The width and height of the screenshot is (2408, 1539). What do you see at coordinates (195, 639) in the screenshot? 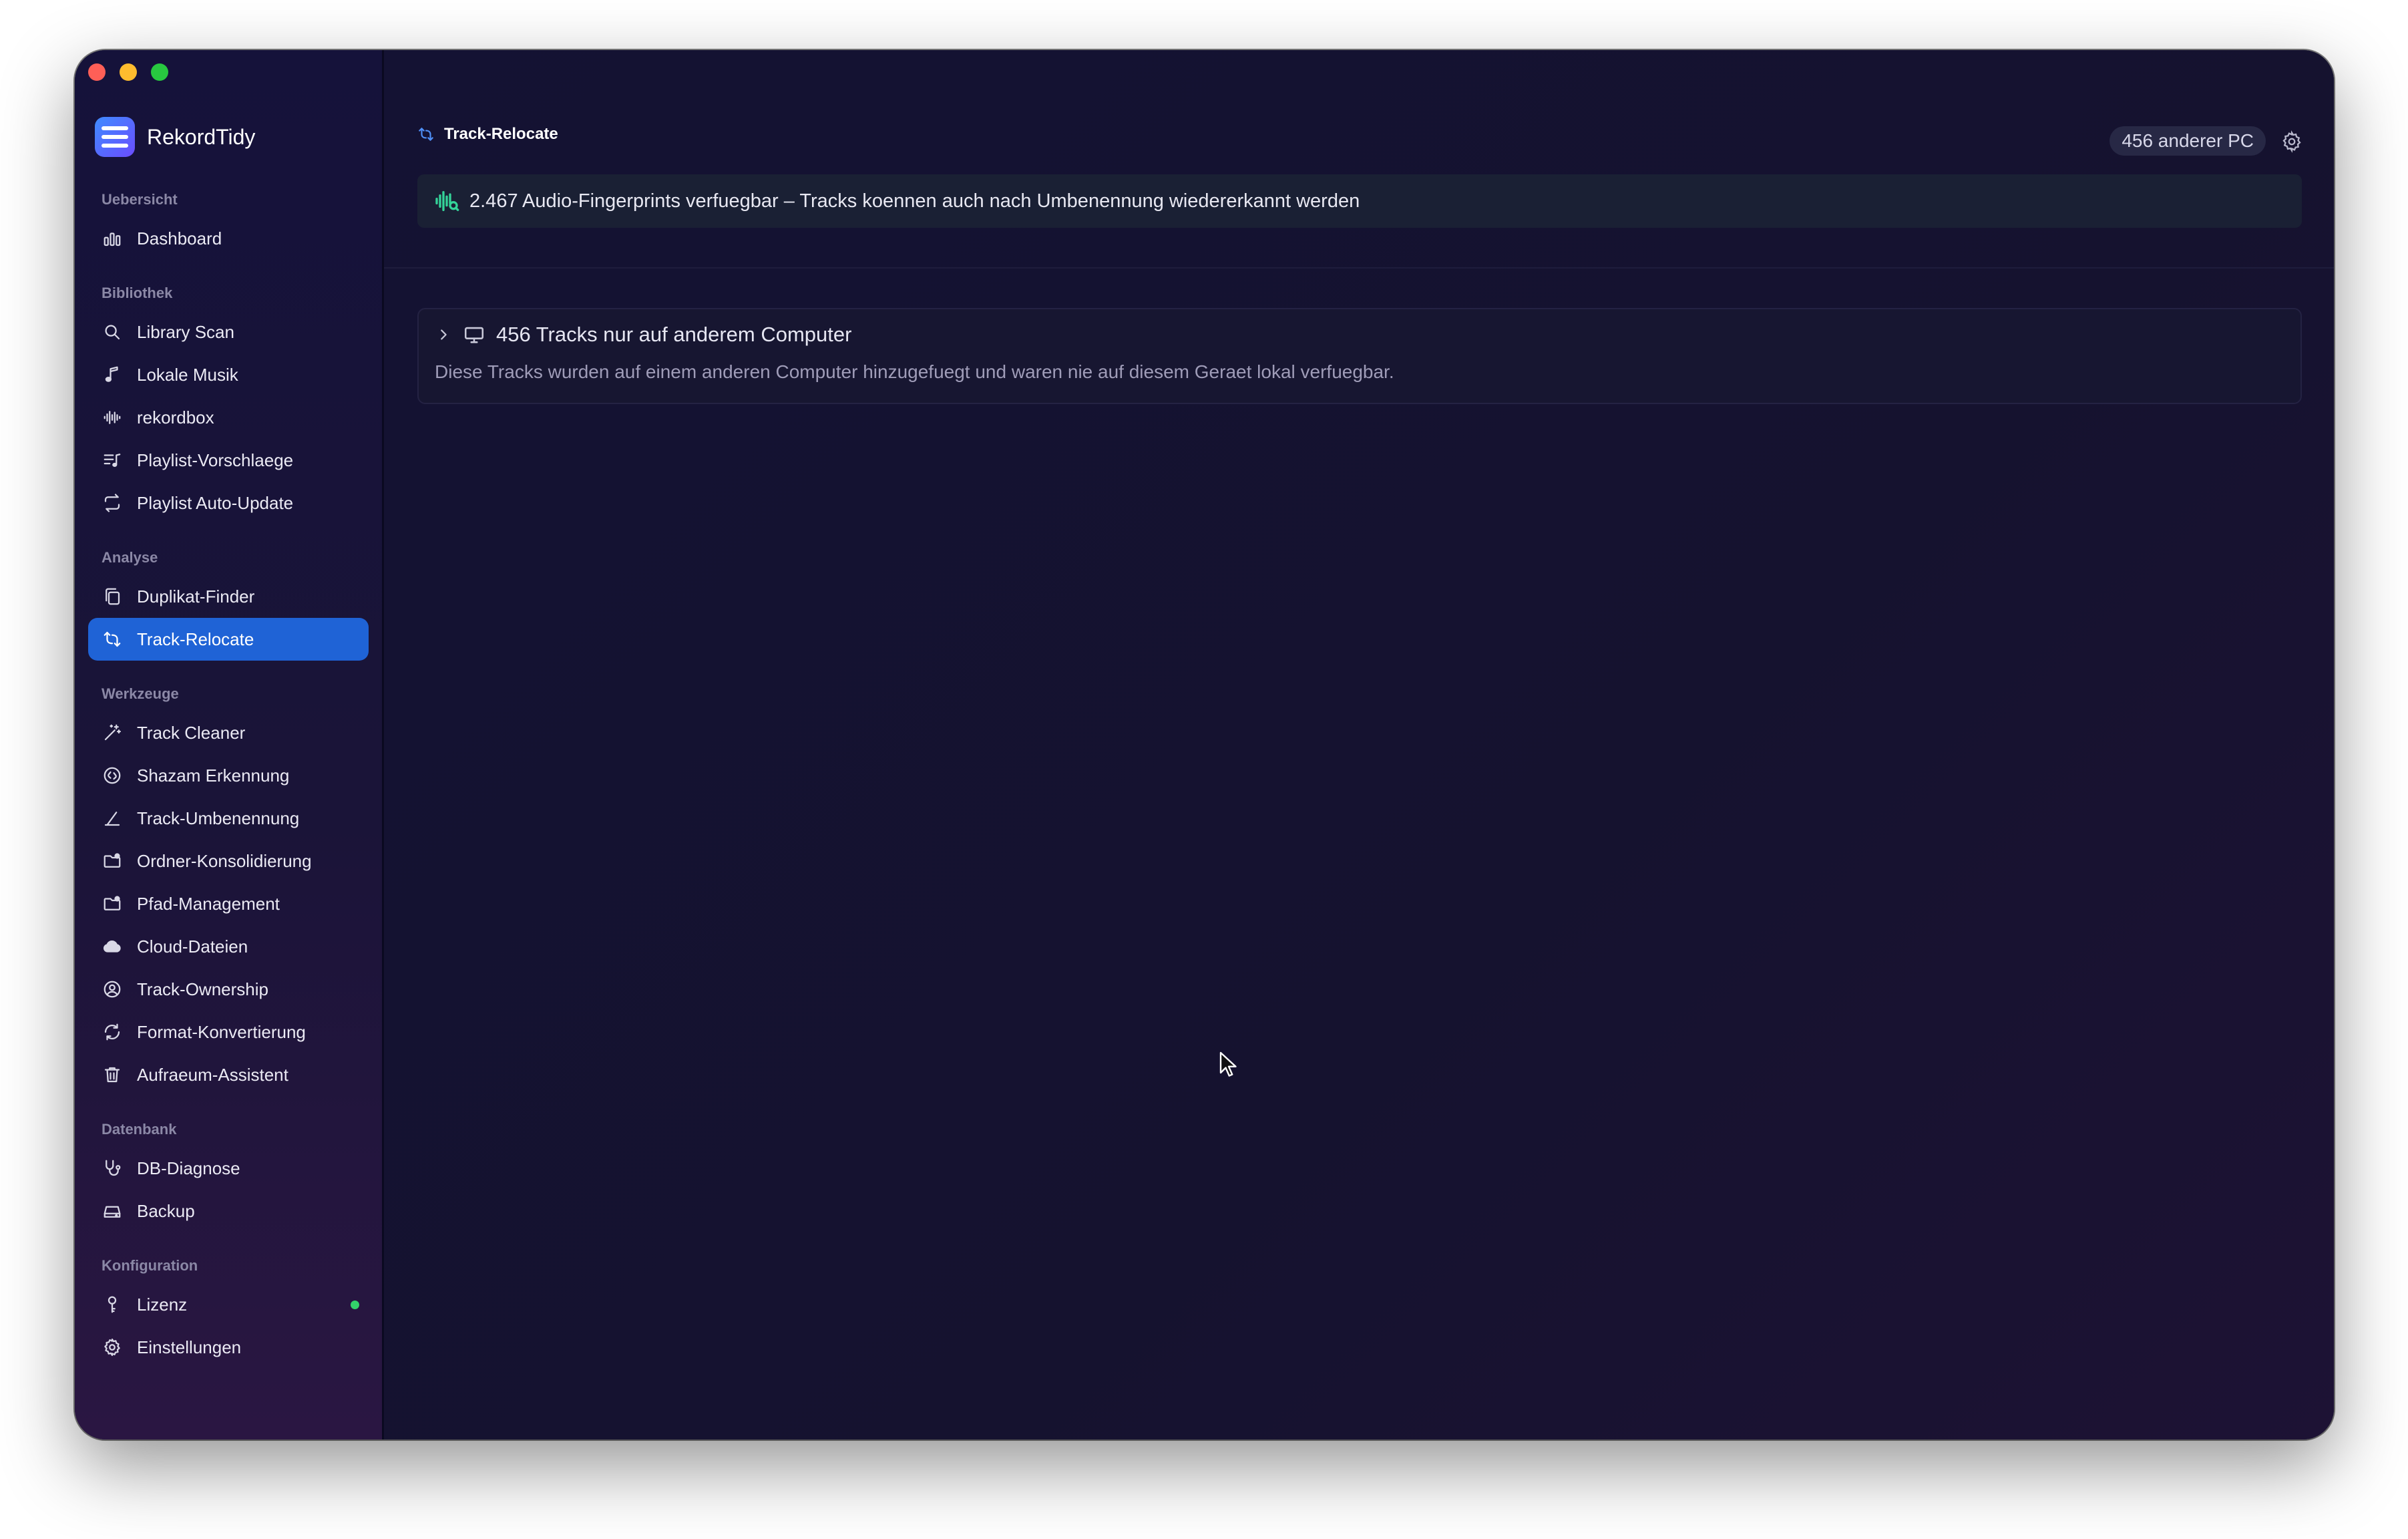
I see `sidebar-item-label: Track-Relocate` at bounding box center [195, 639].